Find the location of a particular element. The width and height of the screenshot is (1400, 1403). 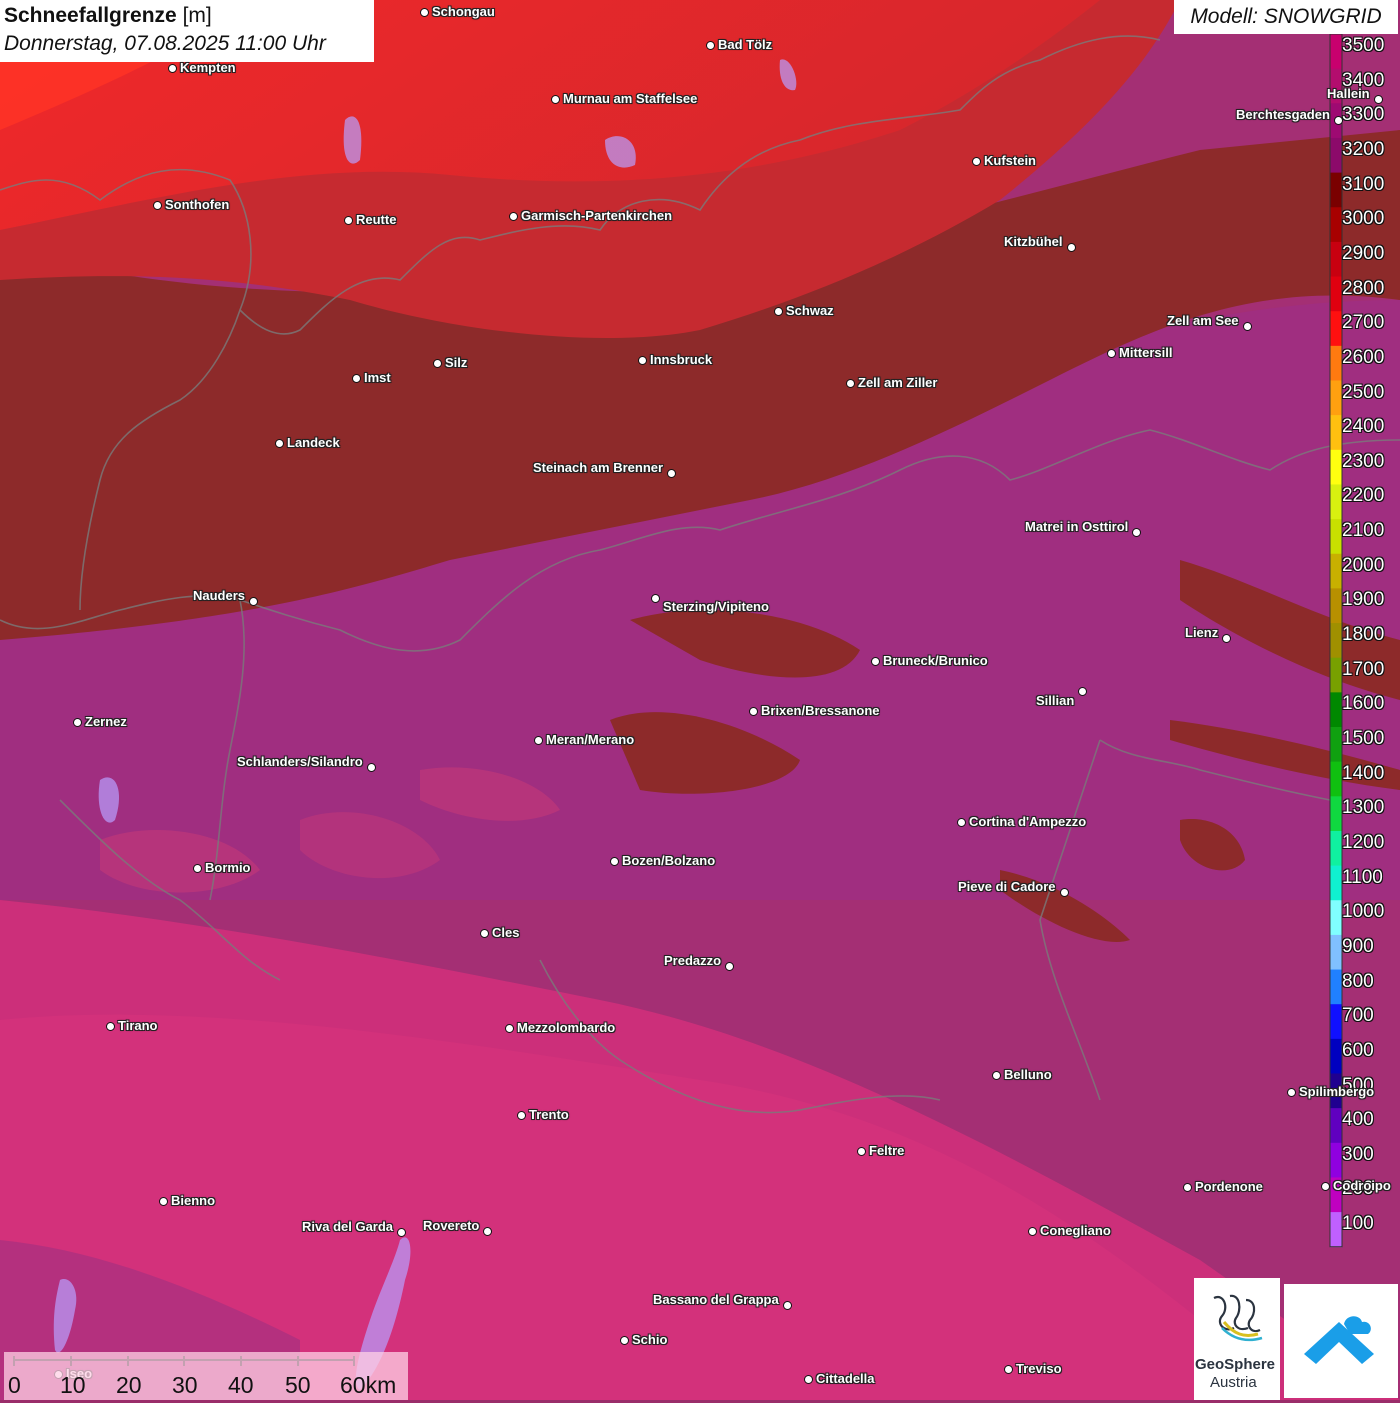

legend-value: 2600 is located at coordinates (1363, 357).